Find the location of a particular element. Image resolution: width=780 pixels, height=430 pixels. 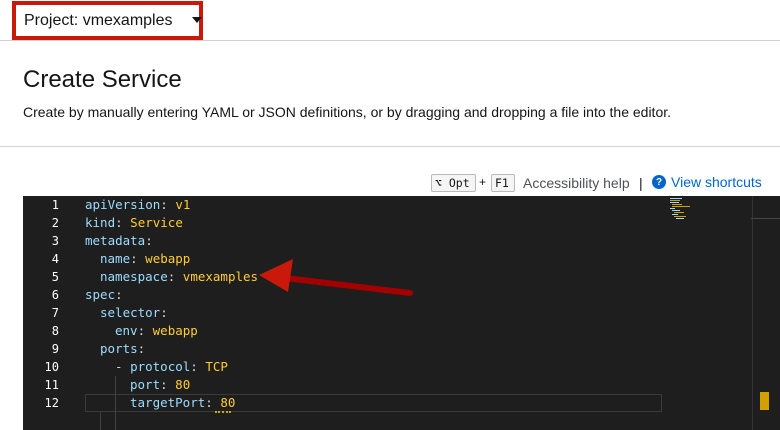

f1-key-badge: F1 is located at coordinates (503, 183).